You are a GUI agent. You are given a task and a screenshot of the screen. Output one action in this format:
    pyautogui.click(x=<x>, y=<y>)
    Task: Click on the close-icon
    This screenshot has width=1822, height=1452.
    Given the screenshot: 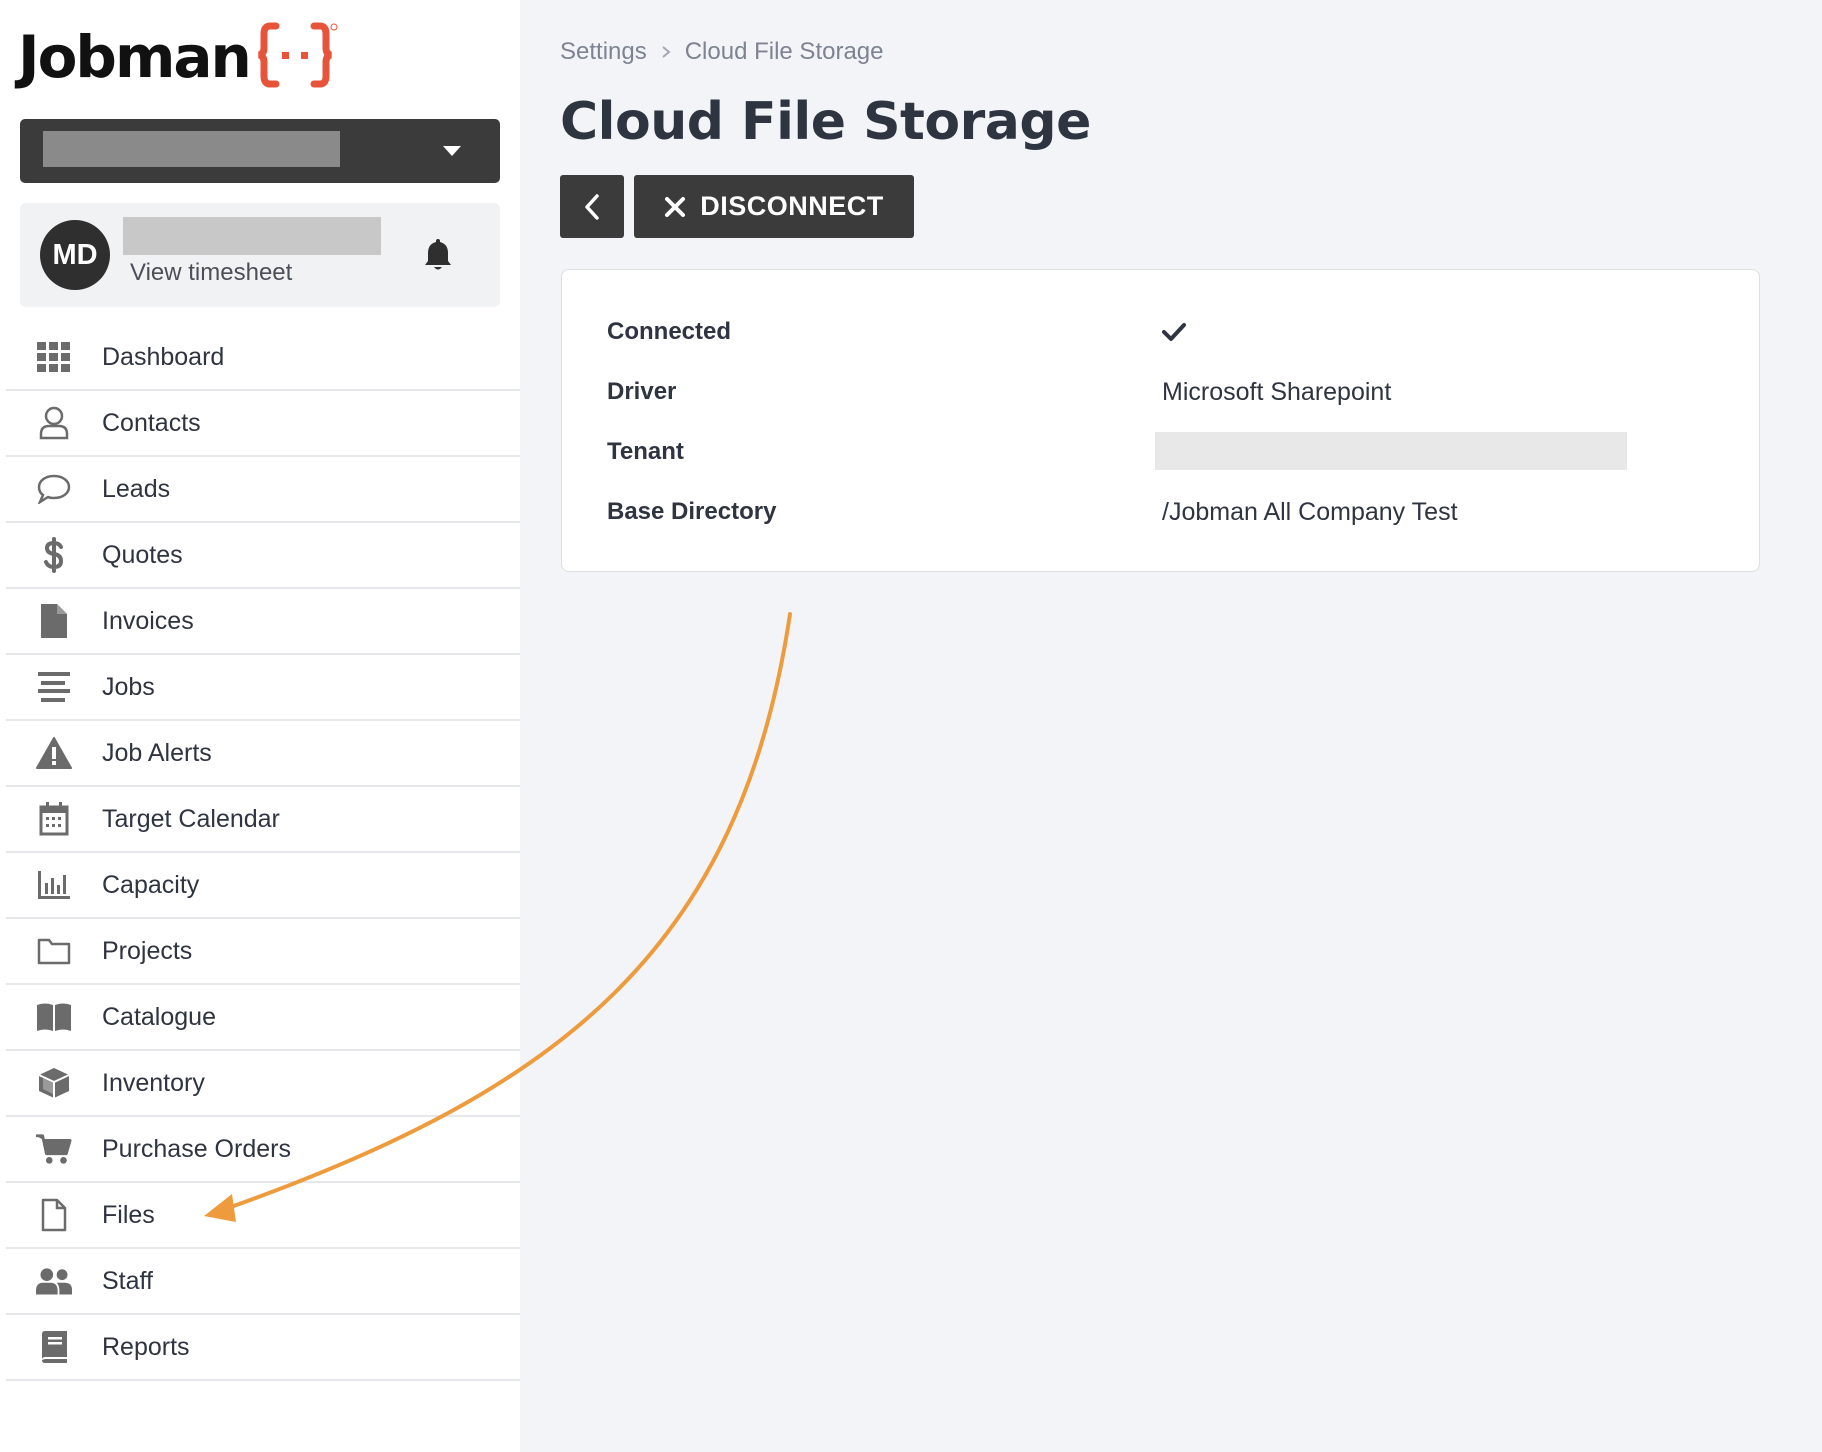 What is the action you would take?
    pyautogui.click(x=675, y=206)
    